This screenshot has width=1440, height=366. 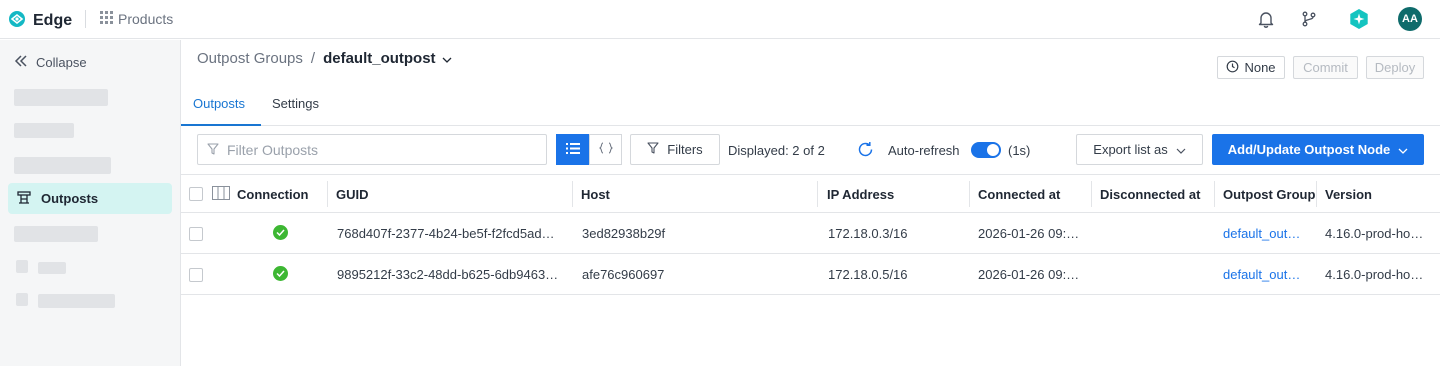 I want to click on sidebar: Collapse Outposts, so click(x=90, y=203).